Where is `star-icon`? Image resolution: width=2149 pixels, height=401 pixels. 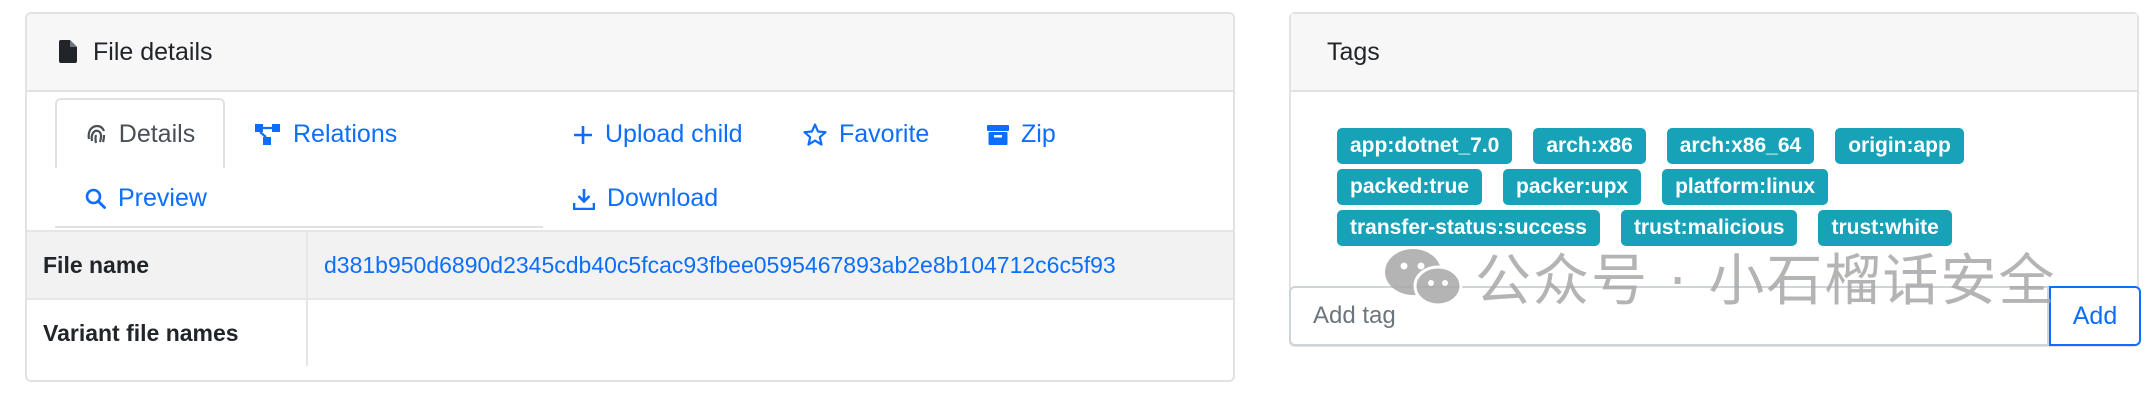 star-icon is located at coordinates (815, 134).